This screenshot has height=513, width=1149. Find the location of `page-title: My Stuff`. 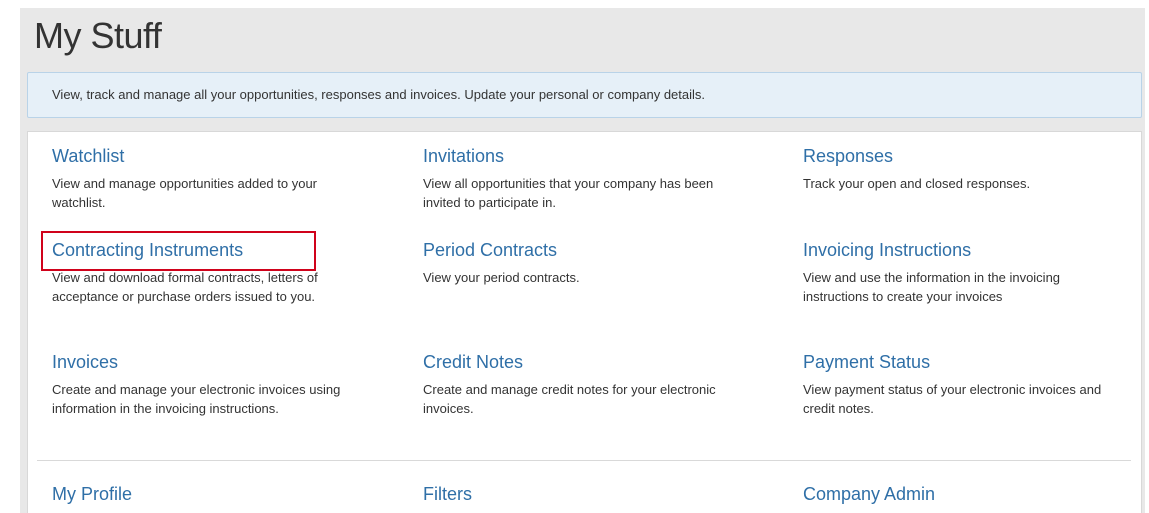

page-title: My Stuff is located at coordinates (98, 35).